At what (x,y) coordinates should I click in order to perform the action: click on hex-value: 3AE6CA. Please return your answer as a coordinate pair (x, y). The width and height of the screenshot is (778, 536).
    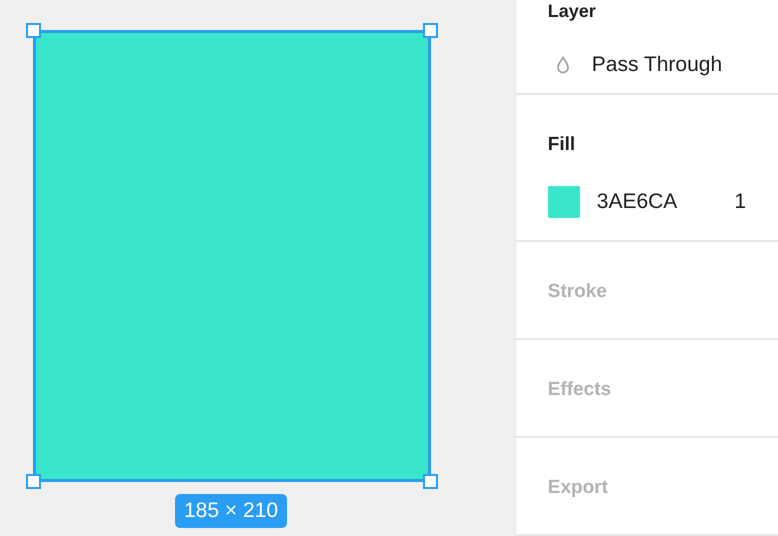
    Looking at the image, I should click on (637, 202).